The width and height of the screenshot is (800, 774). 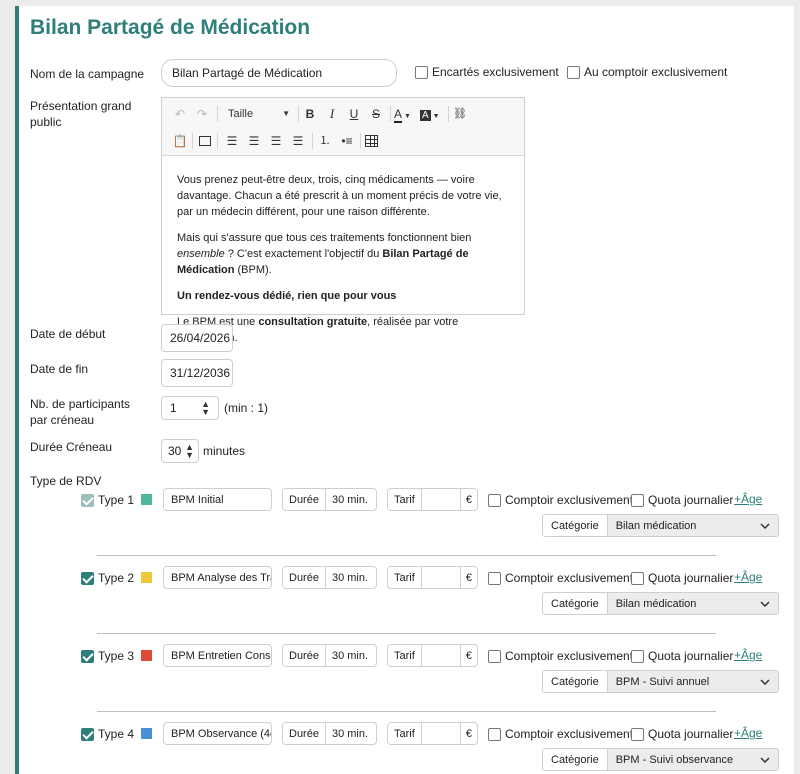 What do you see at coordinates (107, 500) in the screenshot?
I see `rdv-type-toggle: Type 1` at bounding box center [107, 500].